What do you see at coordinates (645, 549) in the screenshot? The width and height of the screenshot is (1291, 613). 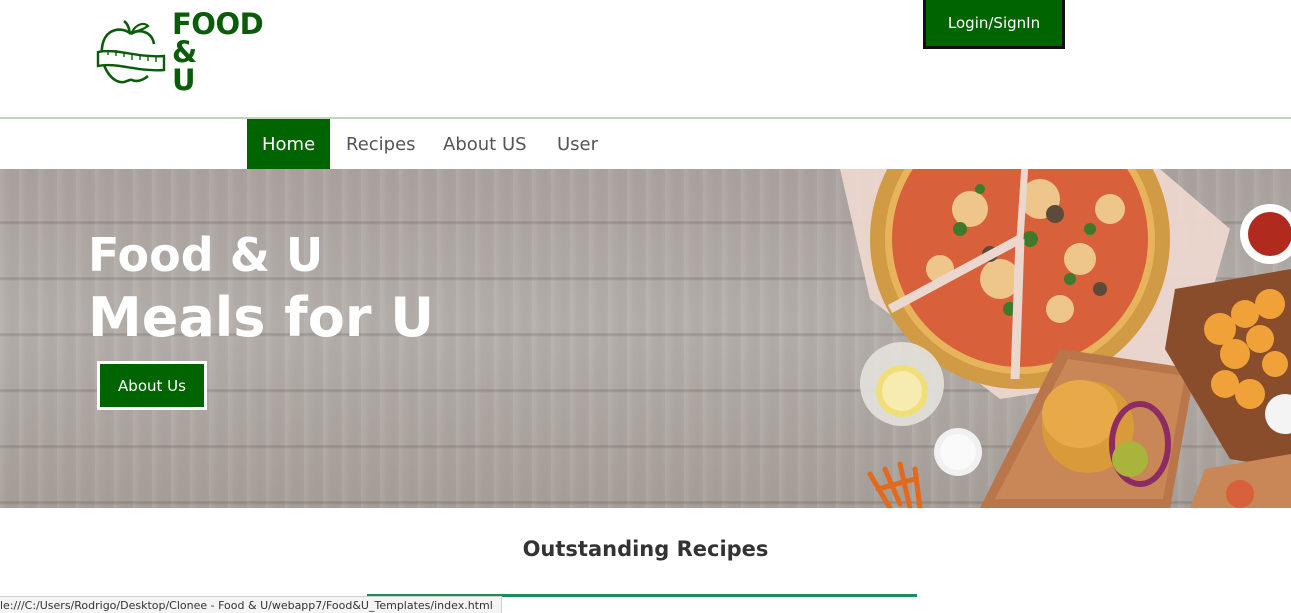 I see `section-title: Outstanding Recipes` at bounding box center [645, 549].